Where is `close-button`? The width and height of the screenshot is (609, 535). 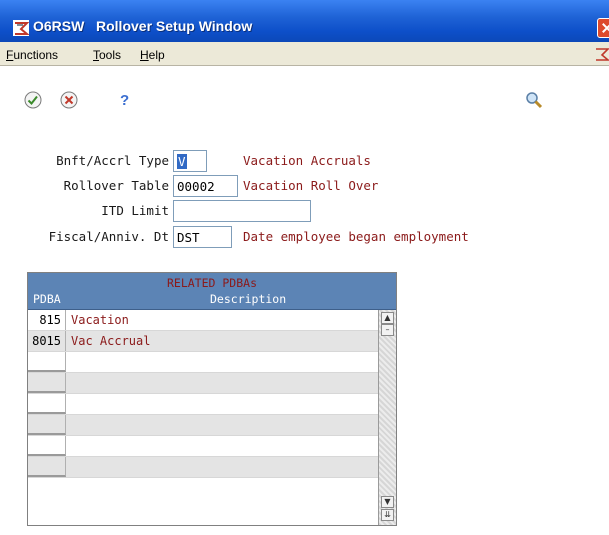
close-button is located at coordinates (603, 28).